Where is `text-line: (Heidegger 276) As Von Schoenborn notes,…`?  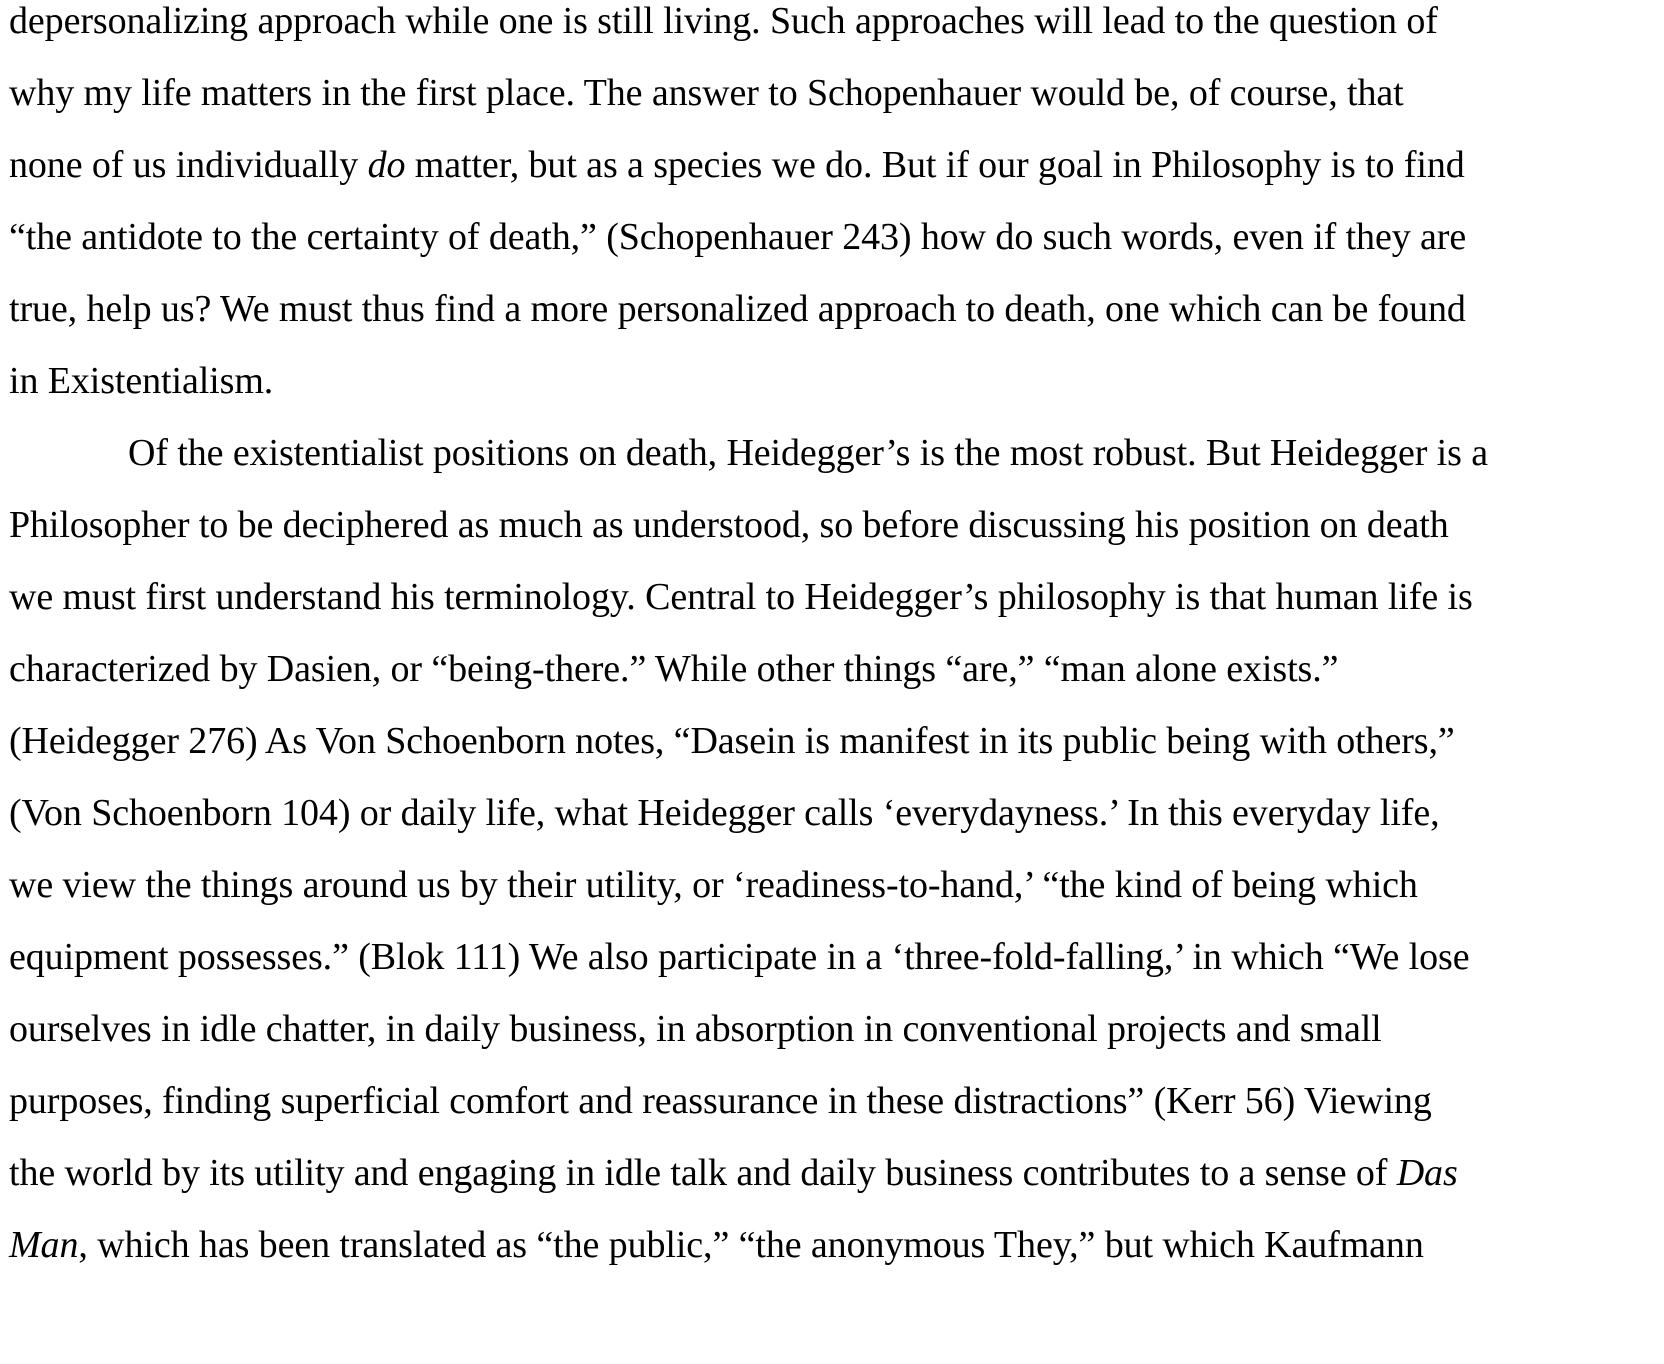 text-line: (Heidegger 276) As Von Schoenborn notes,… is located at coordinates (732, 741).